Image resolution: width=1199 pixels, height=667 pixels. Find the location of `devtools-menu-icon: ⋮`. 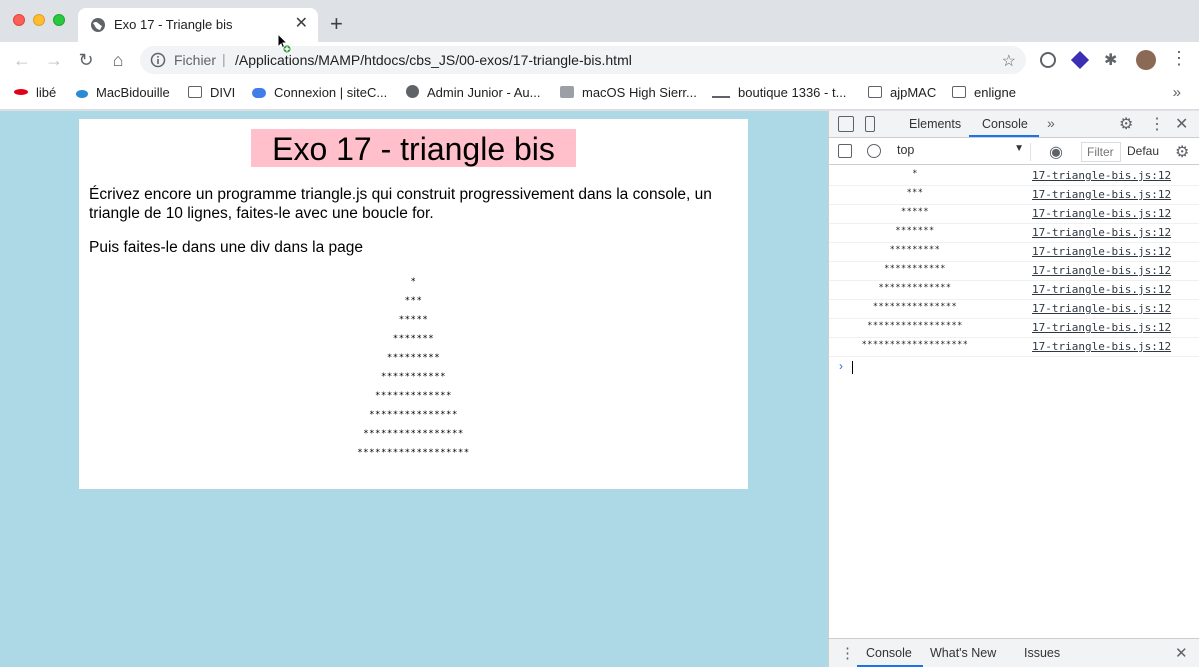

devtools-menu-icon: ⋮ is located at coordinates (1157, 123).